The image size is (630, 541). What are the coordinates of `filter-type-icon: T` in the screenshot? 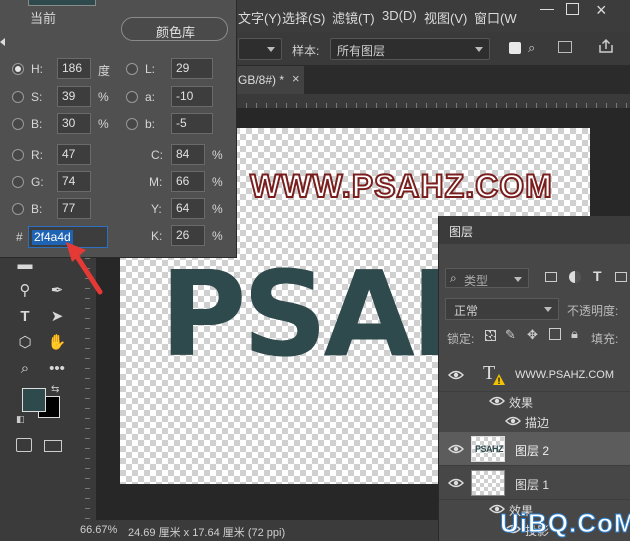 It's located at (597, 276).